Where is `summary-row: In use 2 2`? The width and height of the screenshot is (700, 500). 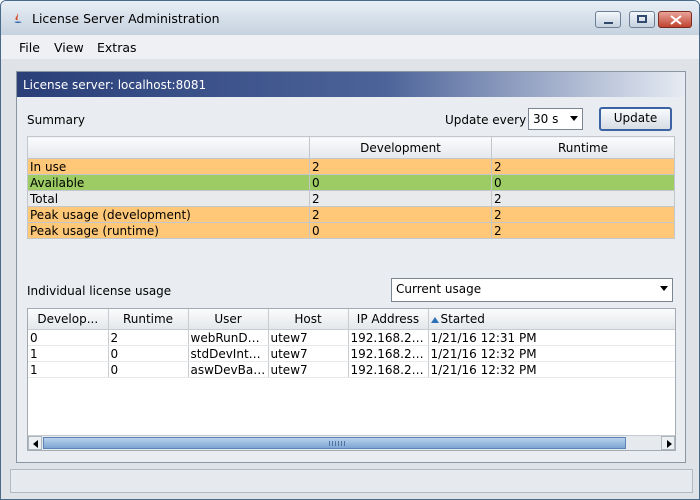 summary-row: In use 2 2 is located at coordinates (351, 166).